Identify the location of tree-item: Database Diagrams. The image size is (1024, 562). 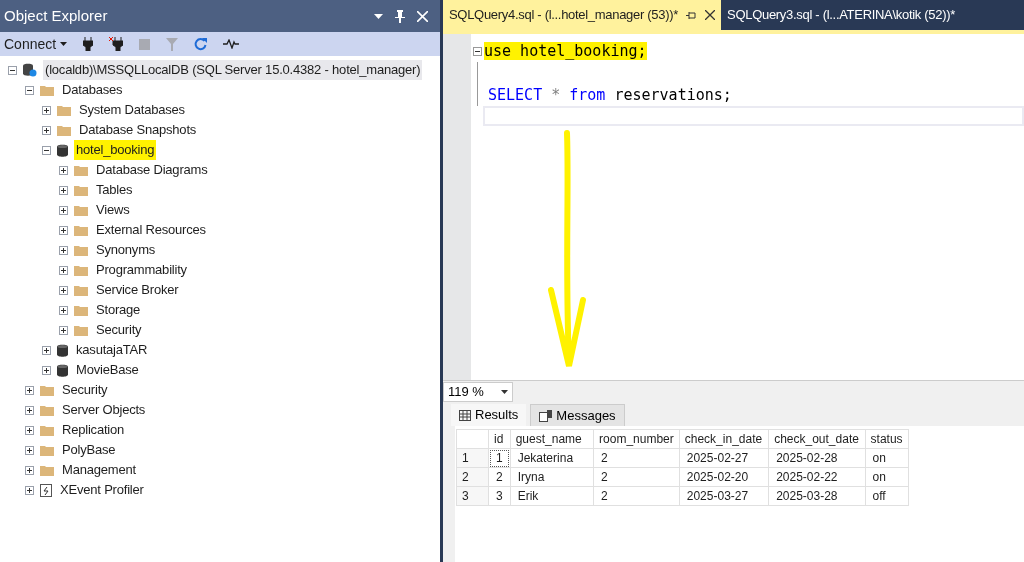
(152, 170).